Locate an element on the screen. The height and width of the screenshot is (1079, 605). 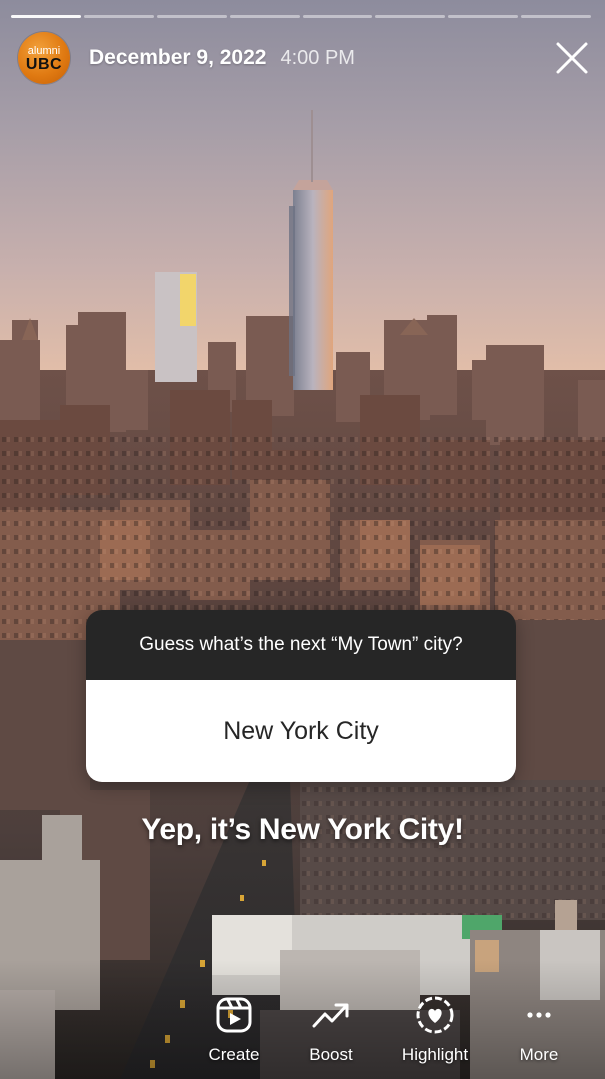
sticker-answer: New York City is located at coordinates (301, 731).